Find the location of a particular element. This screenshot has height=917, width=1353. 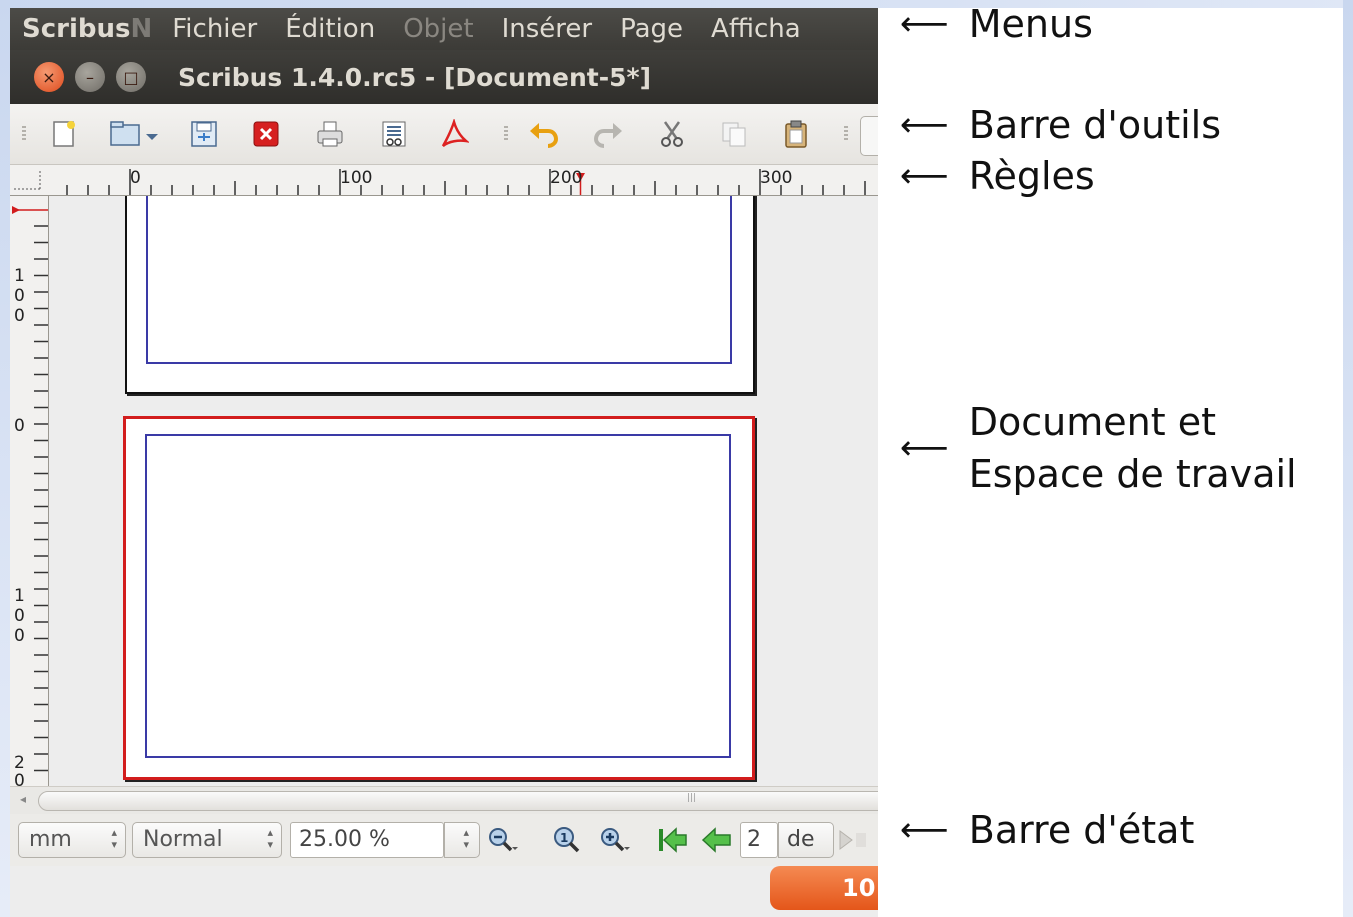

zoom-in-icon is located at coordinates (615, 840).